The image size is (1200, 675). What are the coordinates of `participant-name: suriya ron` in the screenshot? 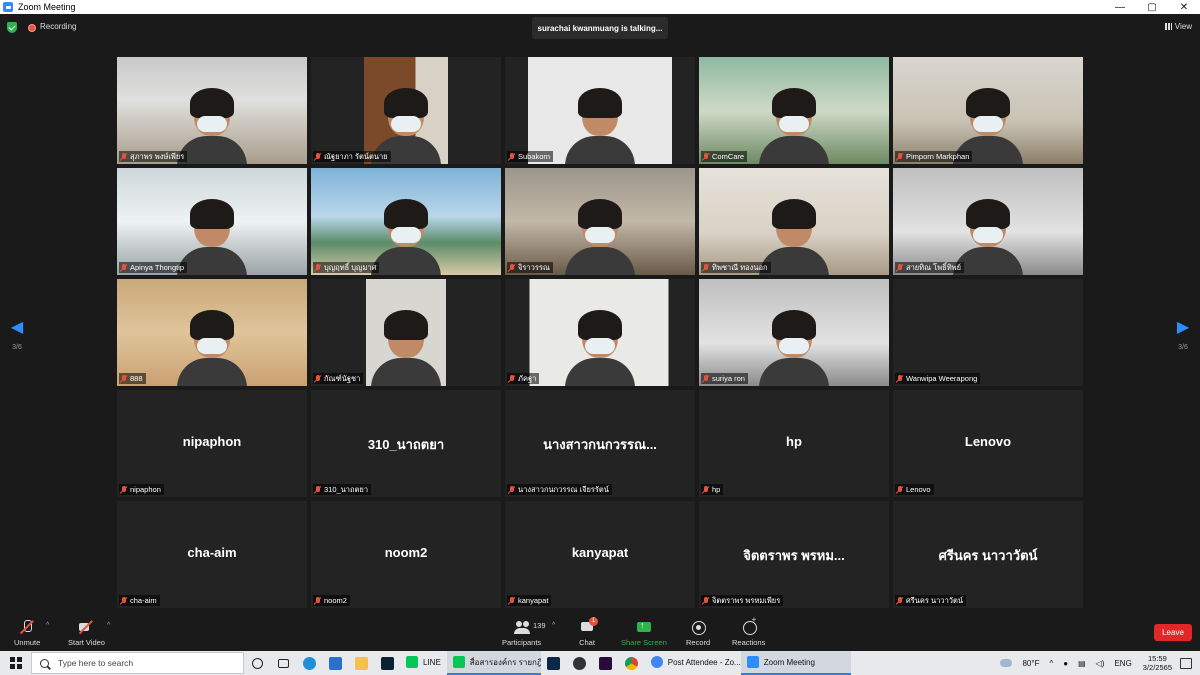 It's located at (728, 378).